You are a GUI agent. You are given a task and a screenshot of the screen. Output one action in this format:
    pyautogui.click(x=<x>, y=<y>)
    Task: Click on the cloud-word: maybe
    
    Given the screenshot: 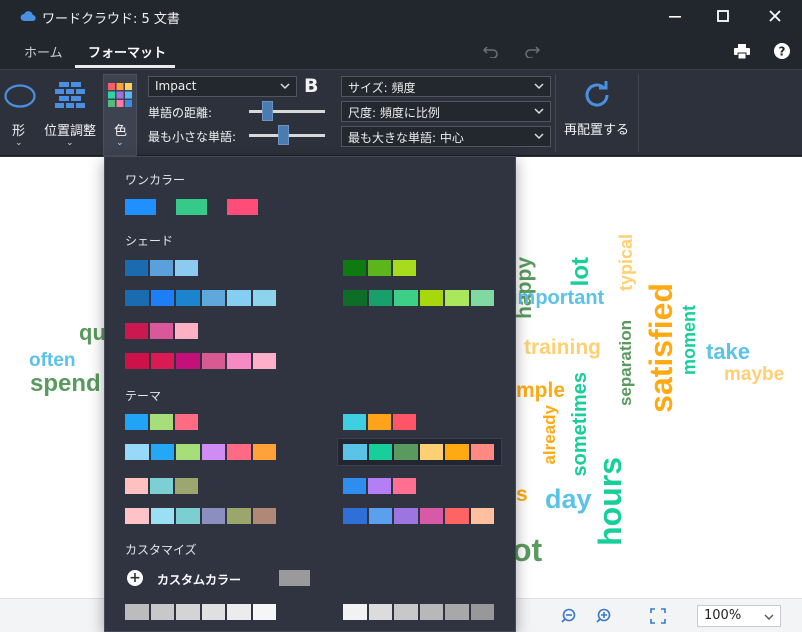 What is the action you would take?
    pyautogui.click(x=754, y=374)
    